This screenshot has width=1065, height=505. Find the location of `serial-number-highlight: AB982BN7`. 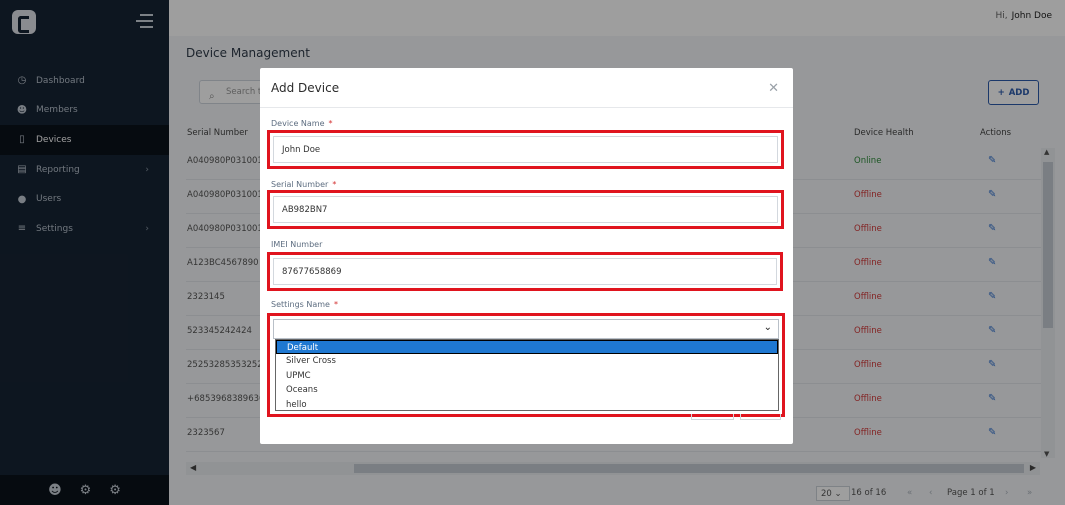

serial-number-highlight: AB982BN7 is located at coordinates (525, 209).